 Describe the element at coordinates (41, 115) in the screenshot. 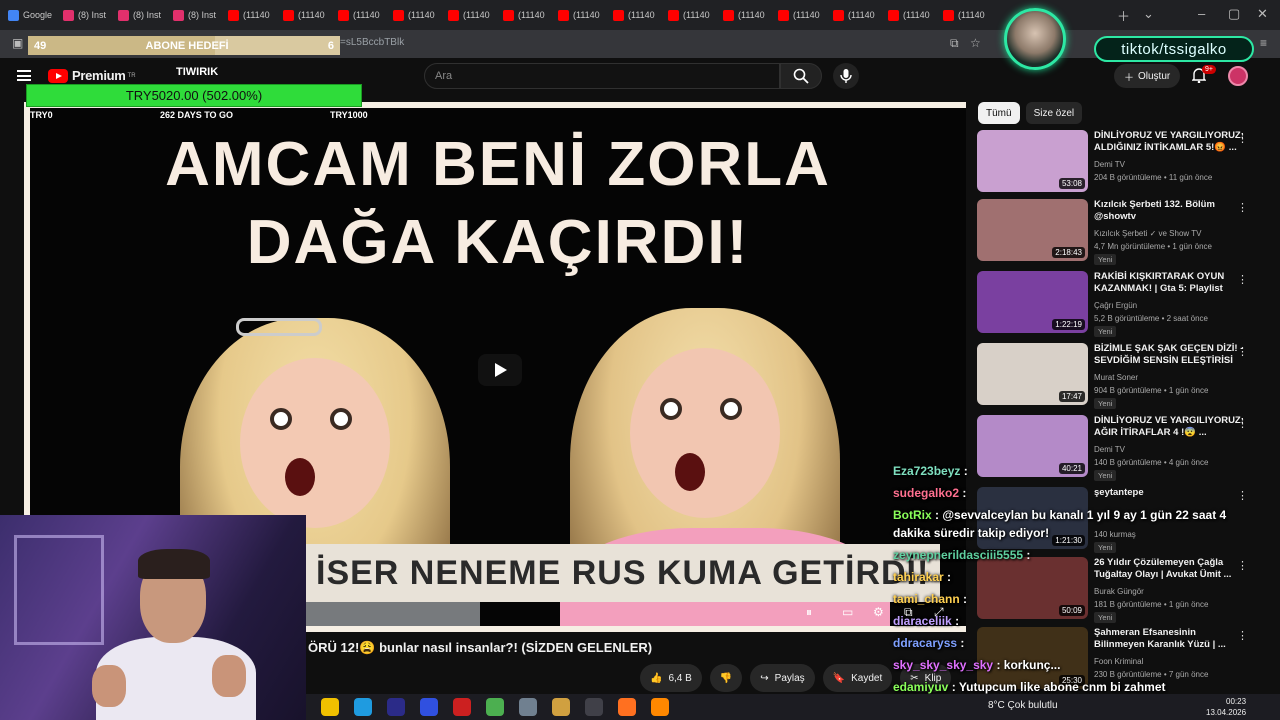

I see `donation-min: TRY0` at that location.